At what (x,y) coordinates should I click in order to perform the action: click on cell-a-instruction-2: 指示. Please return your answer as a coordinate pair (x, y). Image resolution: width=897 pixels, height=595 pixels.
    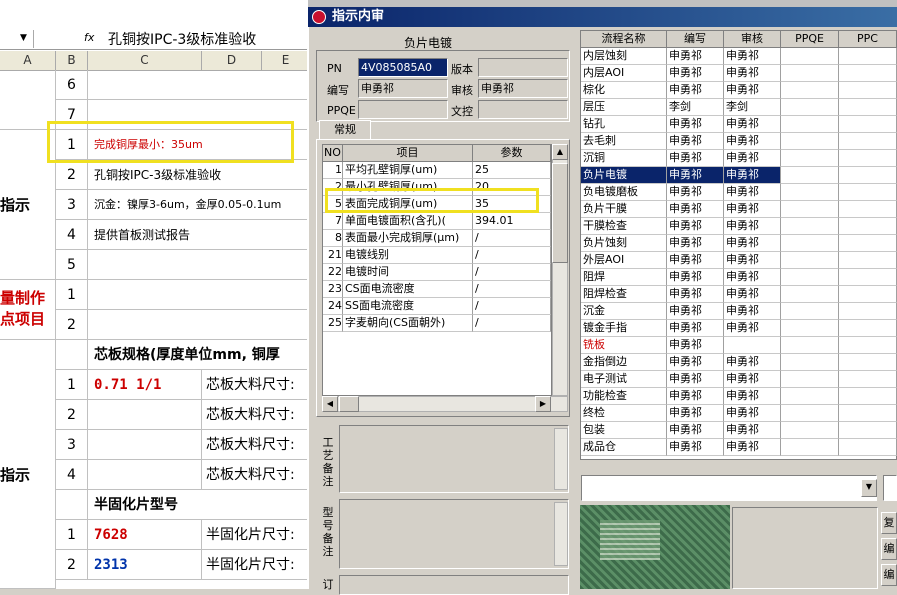
    Looking at the image, I should click on (28, 464).